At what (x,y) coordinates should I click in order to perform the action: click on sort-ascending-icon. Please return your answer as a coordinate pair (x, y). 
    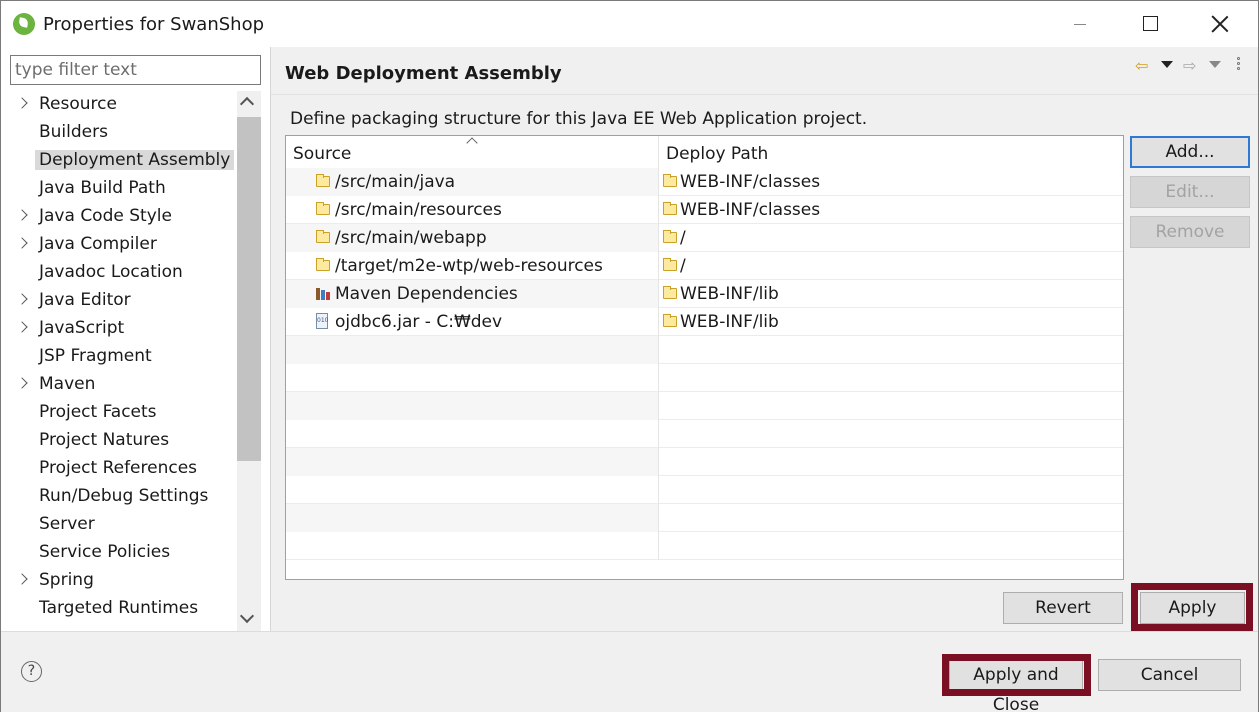
    Looking at the image, I should click on (472, 143).